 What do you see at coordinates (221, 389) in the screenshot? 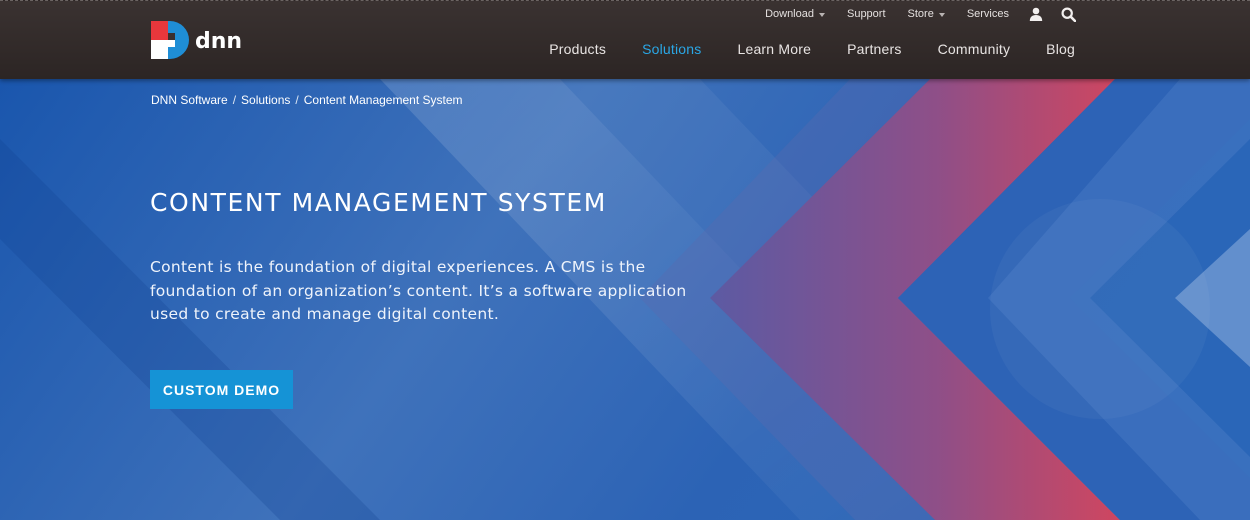
I see `custom-demo-button: CUSTOM DEMO` at bounding box center [221, 389].